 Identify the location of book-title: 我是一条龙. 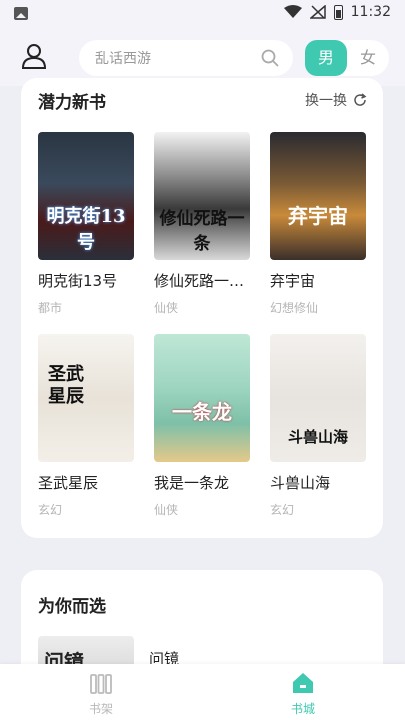
(192, 483).